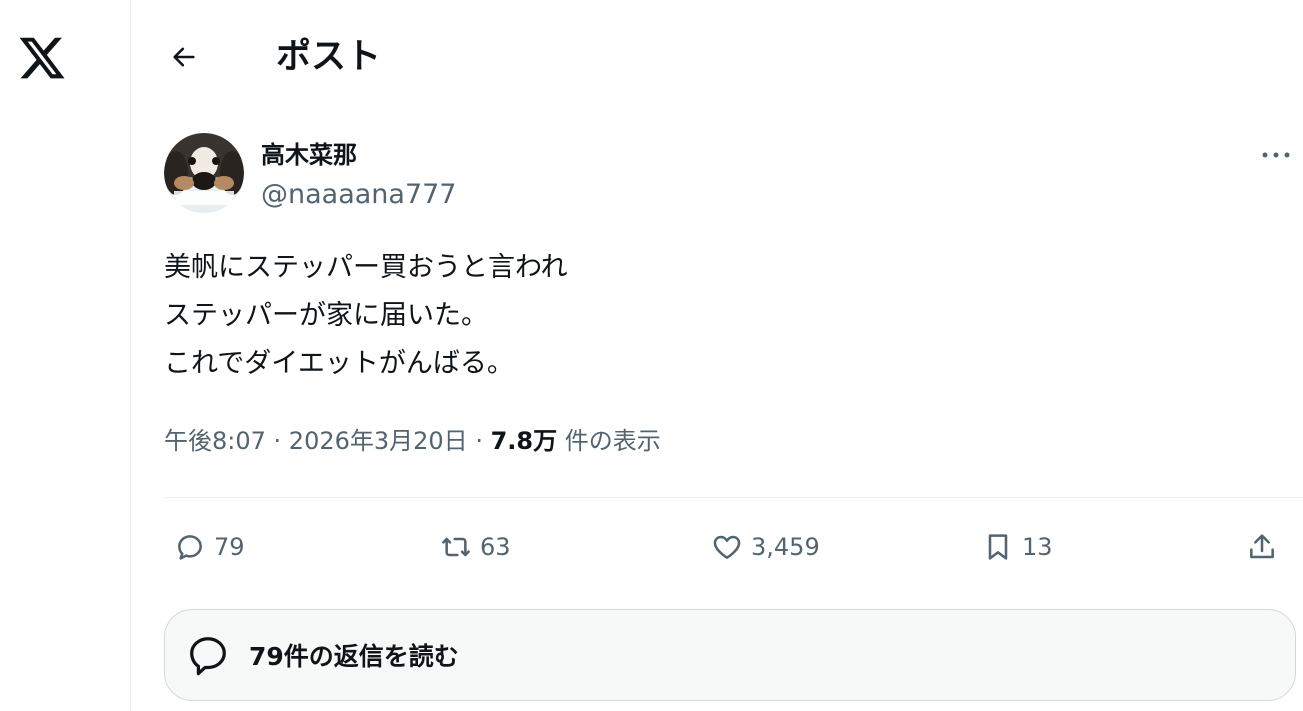 The image size is (1303, 711). Describe the element at coordinates (717, 56) in the screenshot. I see `page-header: ポスト` at that location.